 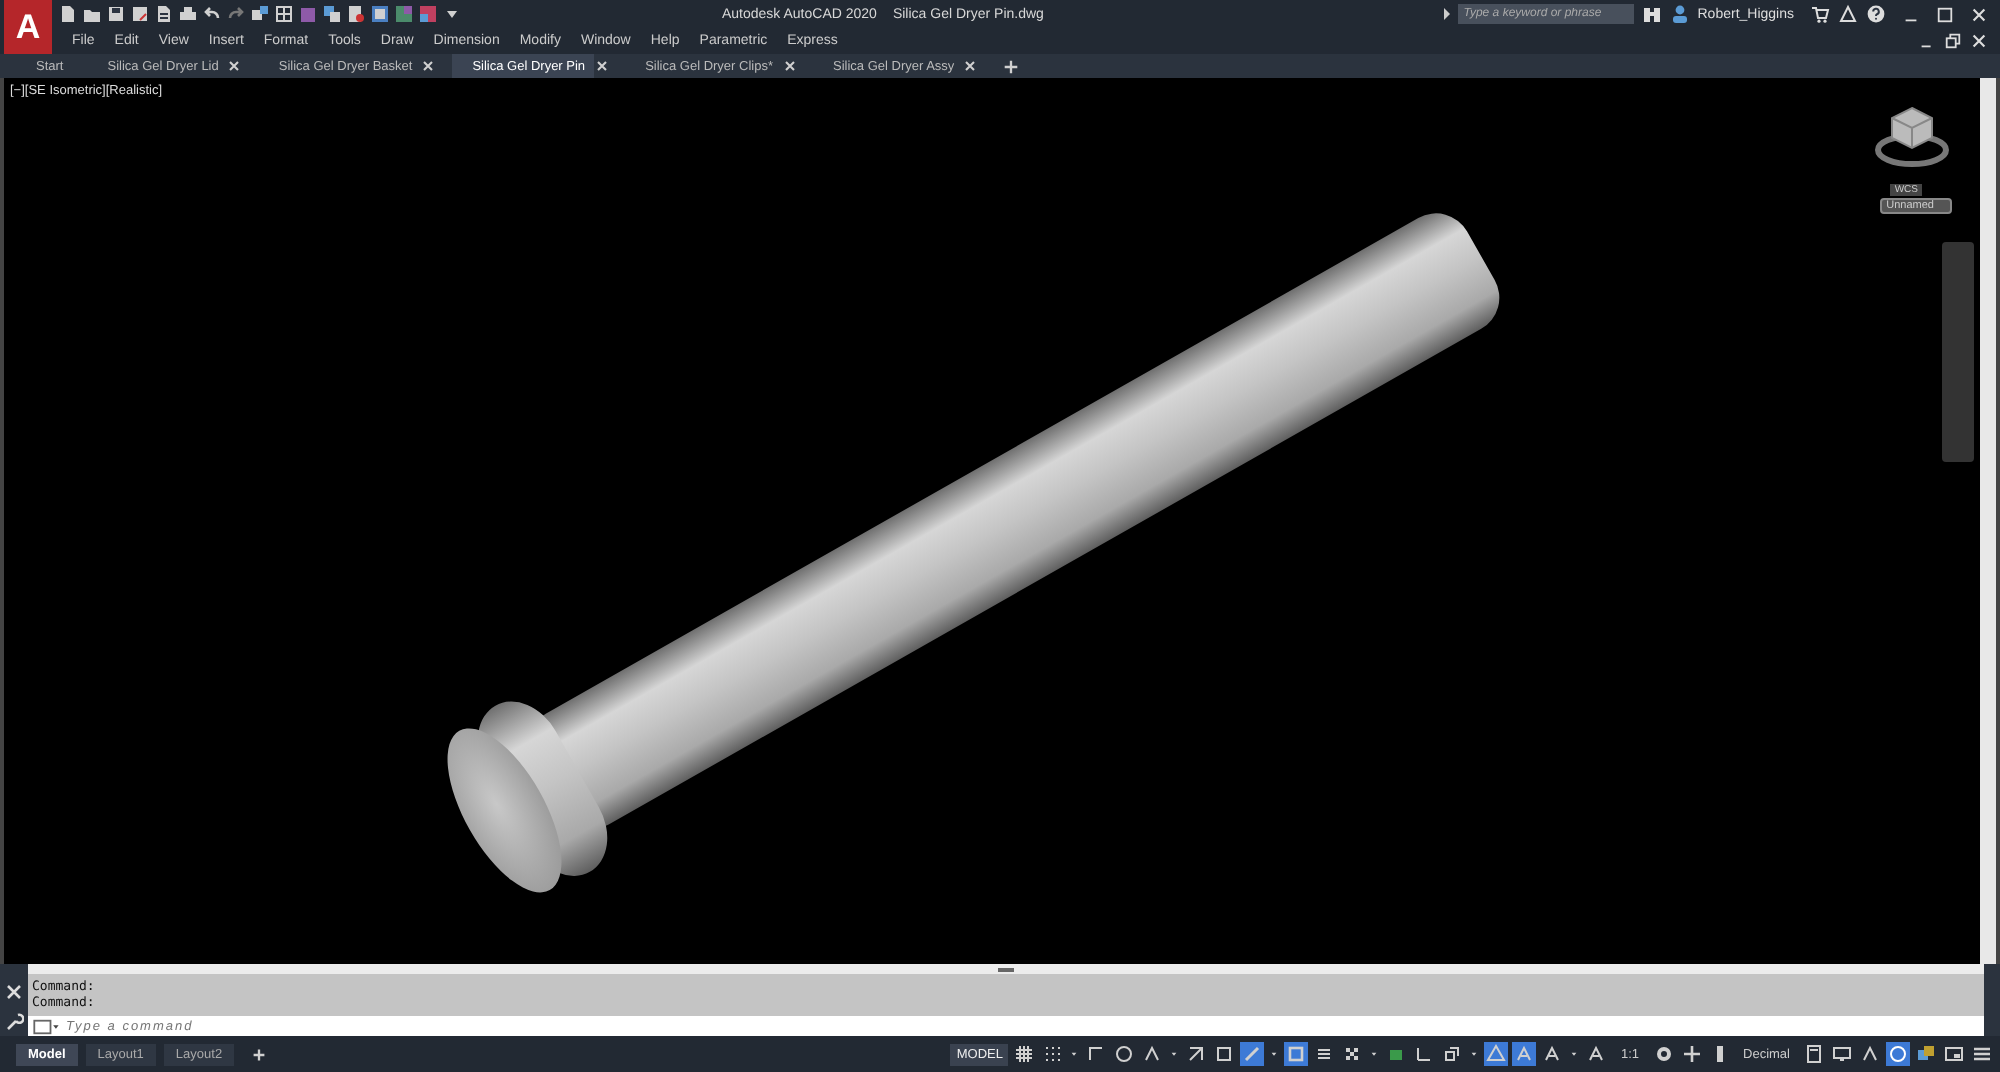 I want to click on undo-icon, so click(x=212, y=14).